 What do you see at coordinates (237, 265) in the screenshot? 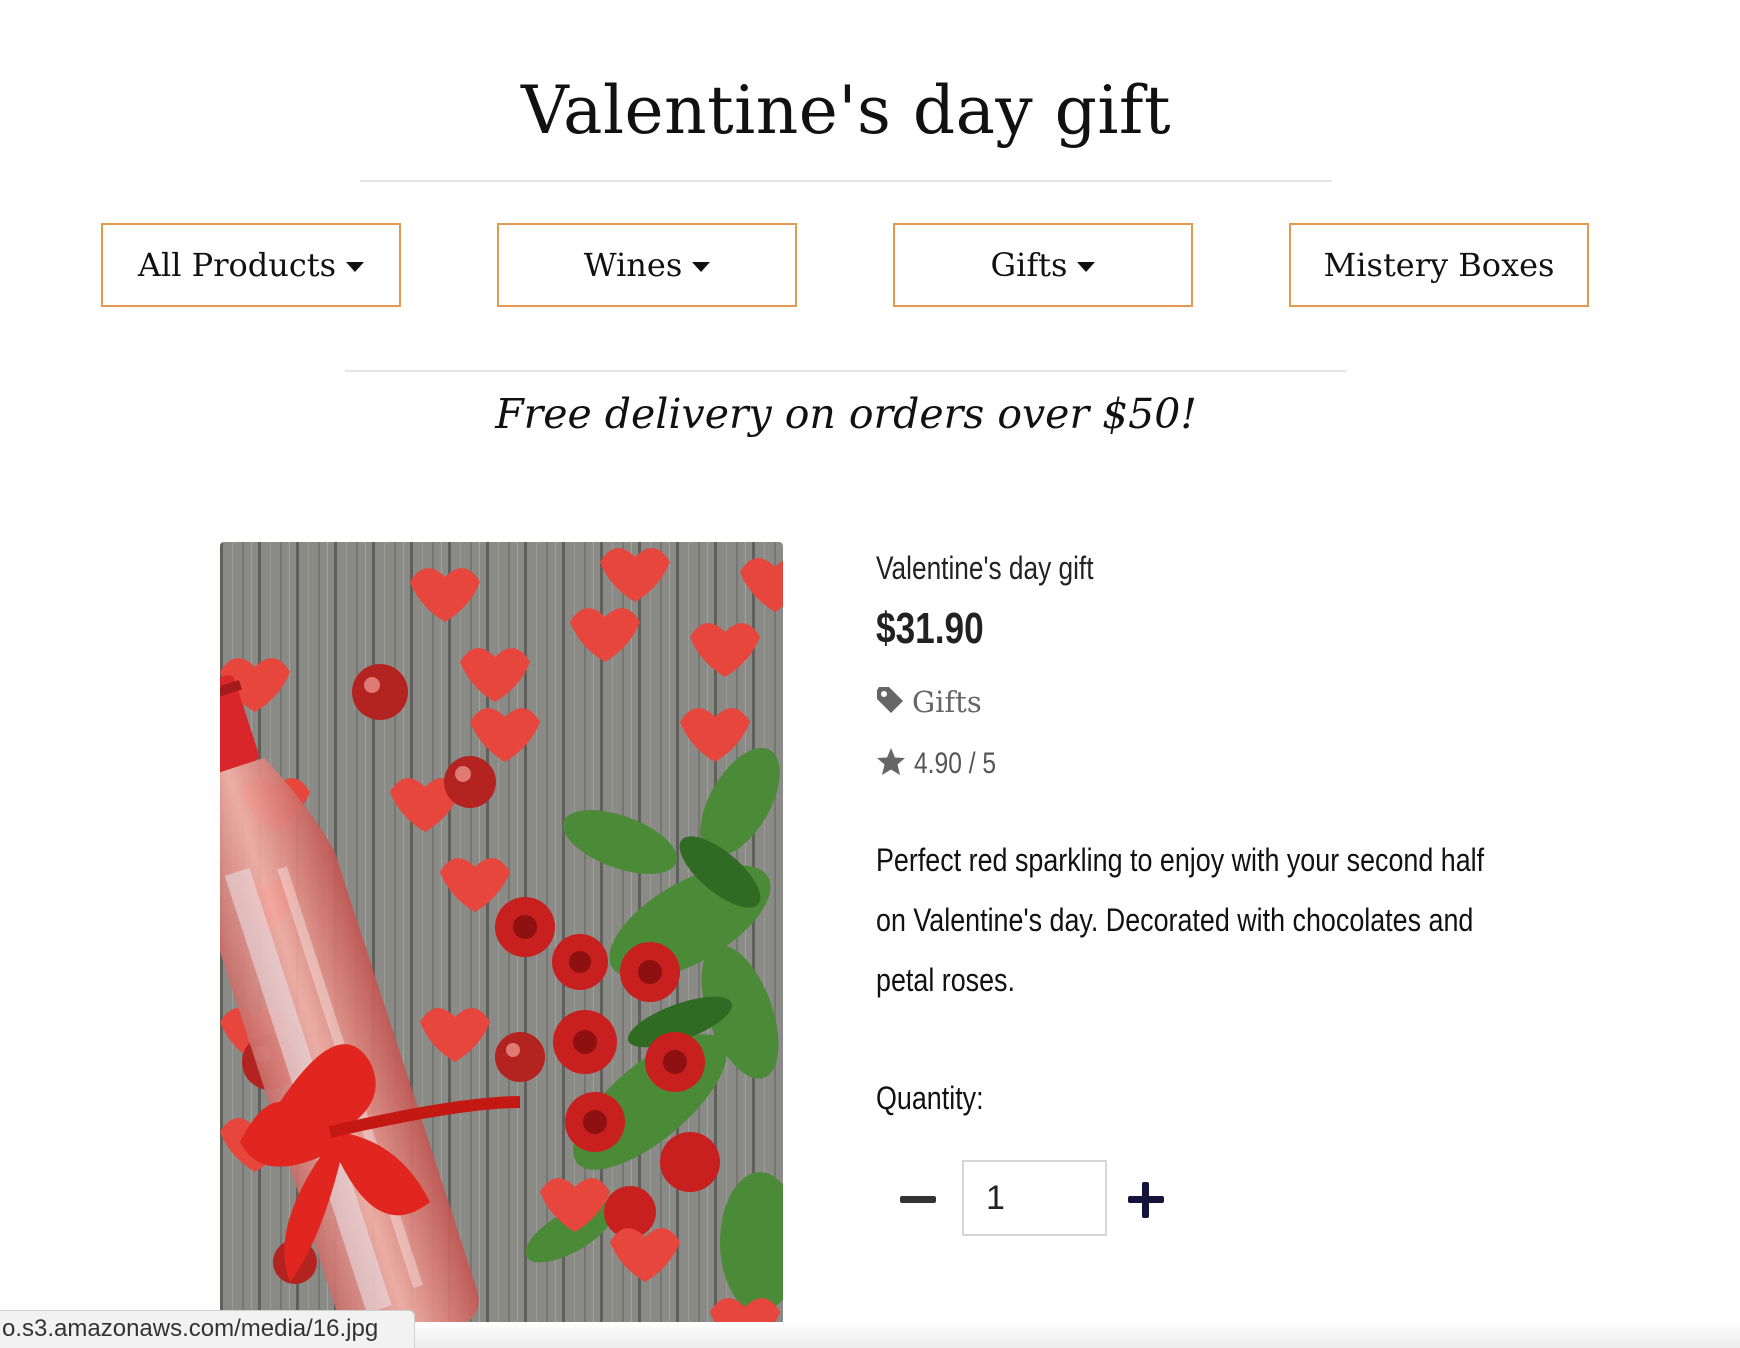
I see `nav-all-products-label: All Products` at bounding box center [237, 265].